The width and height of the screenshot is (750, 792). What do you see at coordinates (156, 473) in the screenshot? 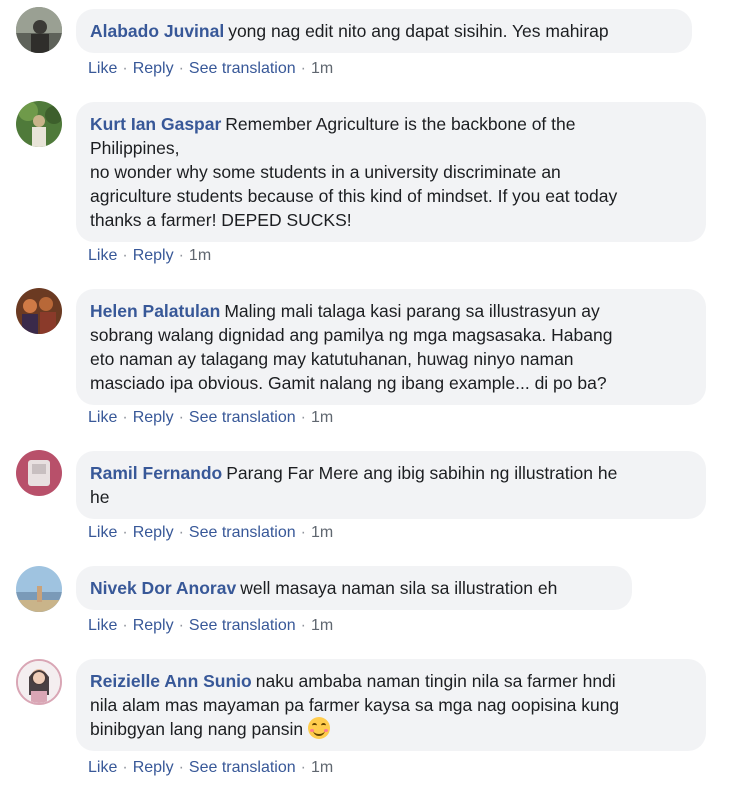
I see `author-name: Ramil Fernando` at bounding box center [156, 473].